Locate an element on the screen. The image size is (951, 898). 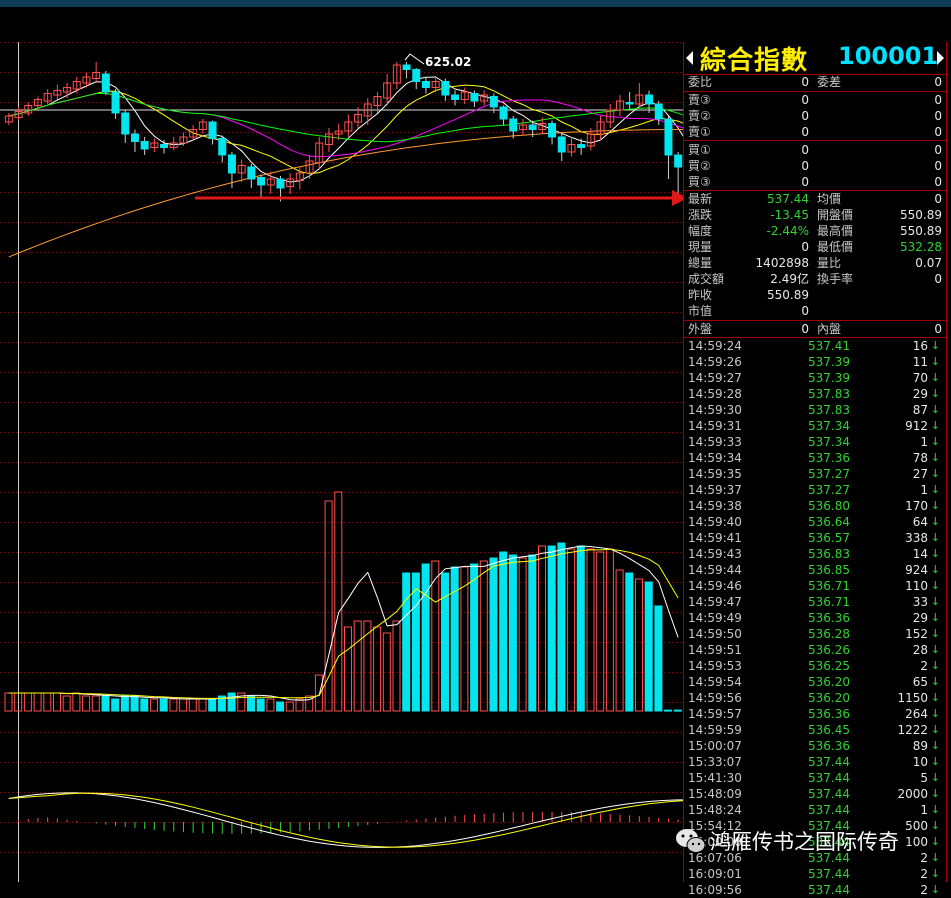
tick-volume: 64 is located at coordinates (920, 522).